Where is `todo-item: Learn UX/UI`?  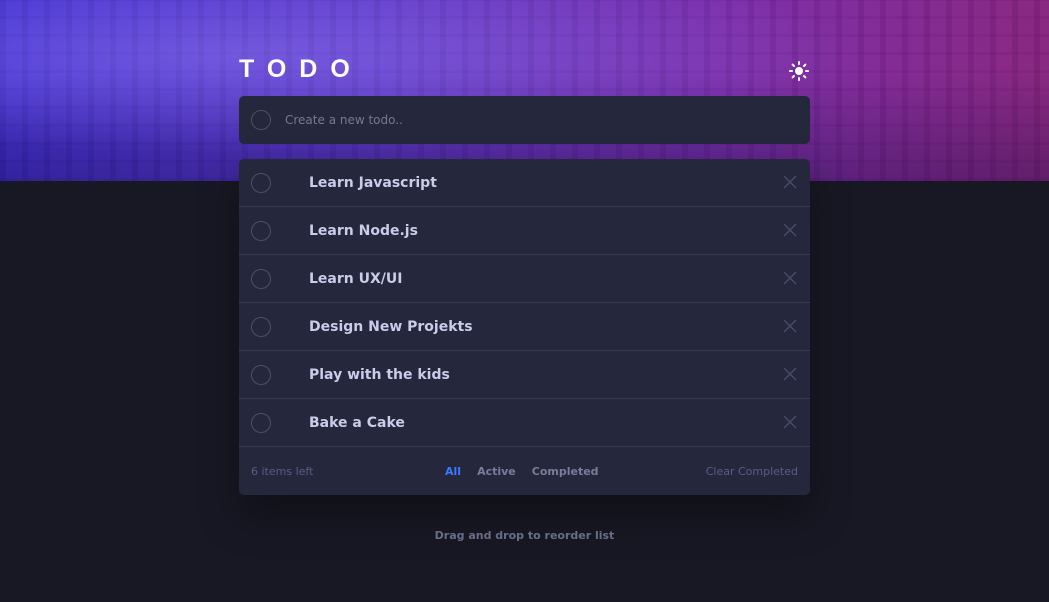 todo-item: Learn UX/UI is located at coordinates (524, 279).